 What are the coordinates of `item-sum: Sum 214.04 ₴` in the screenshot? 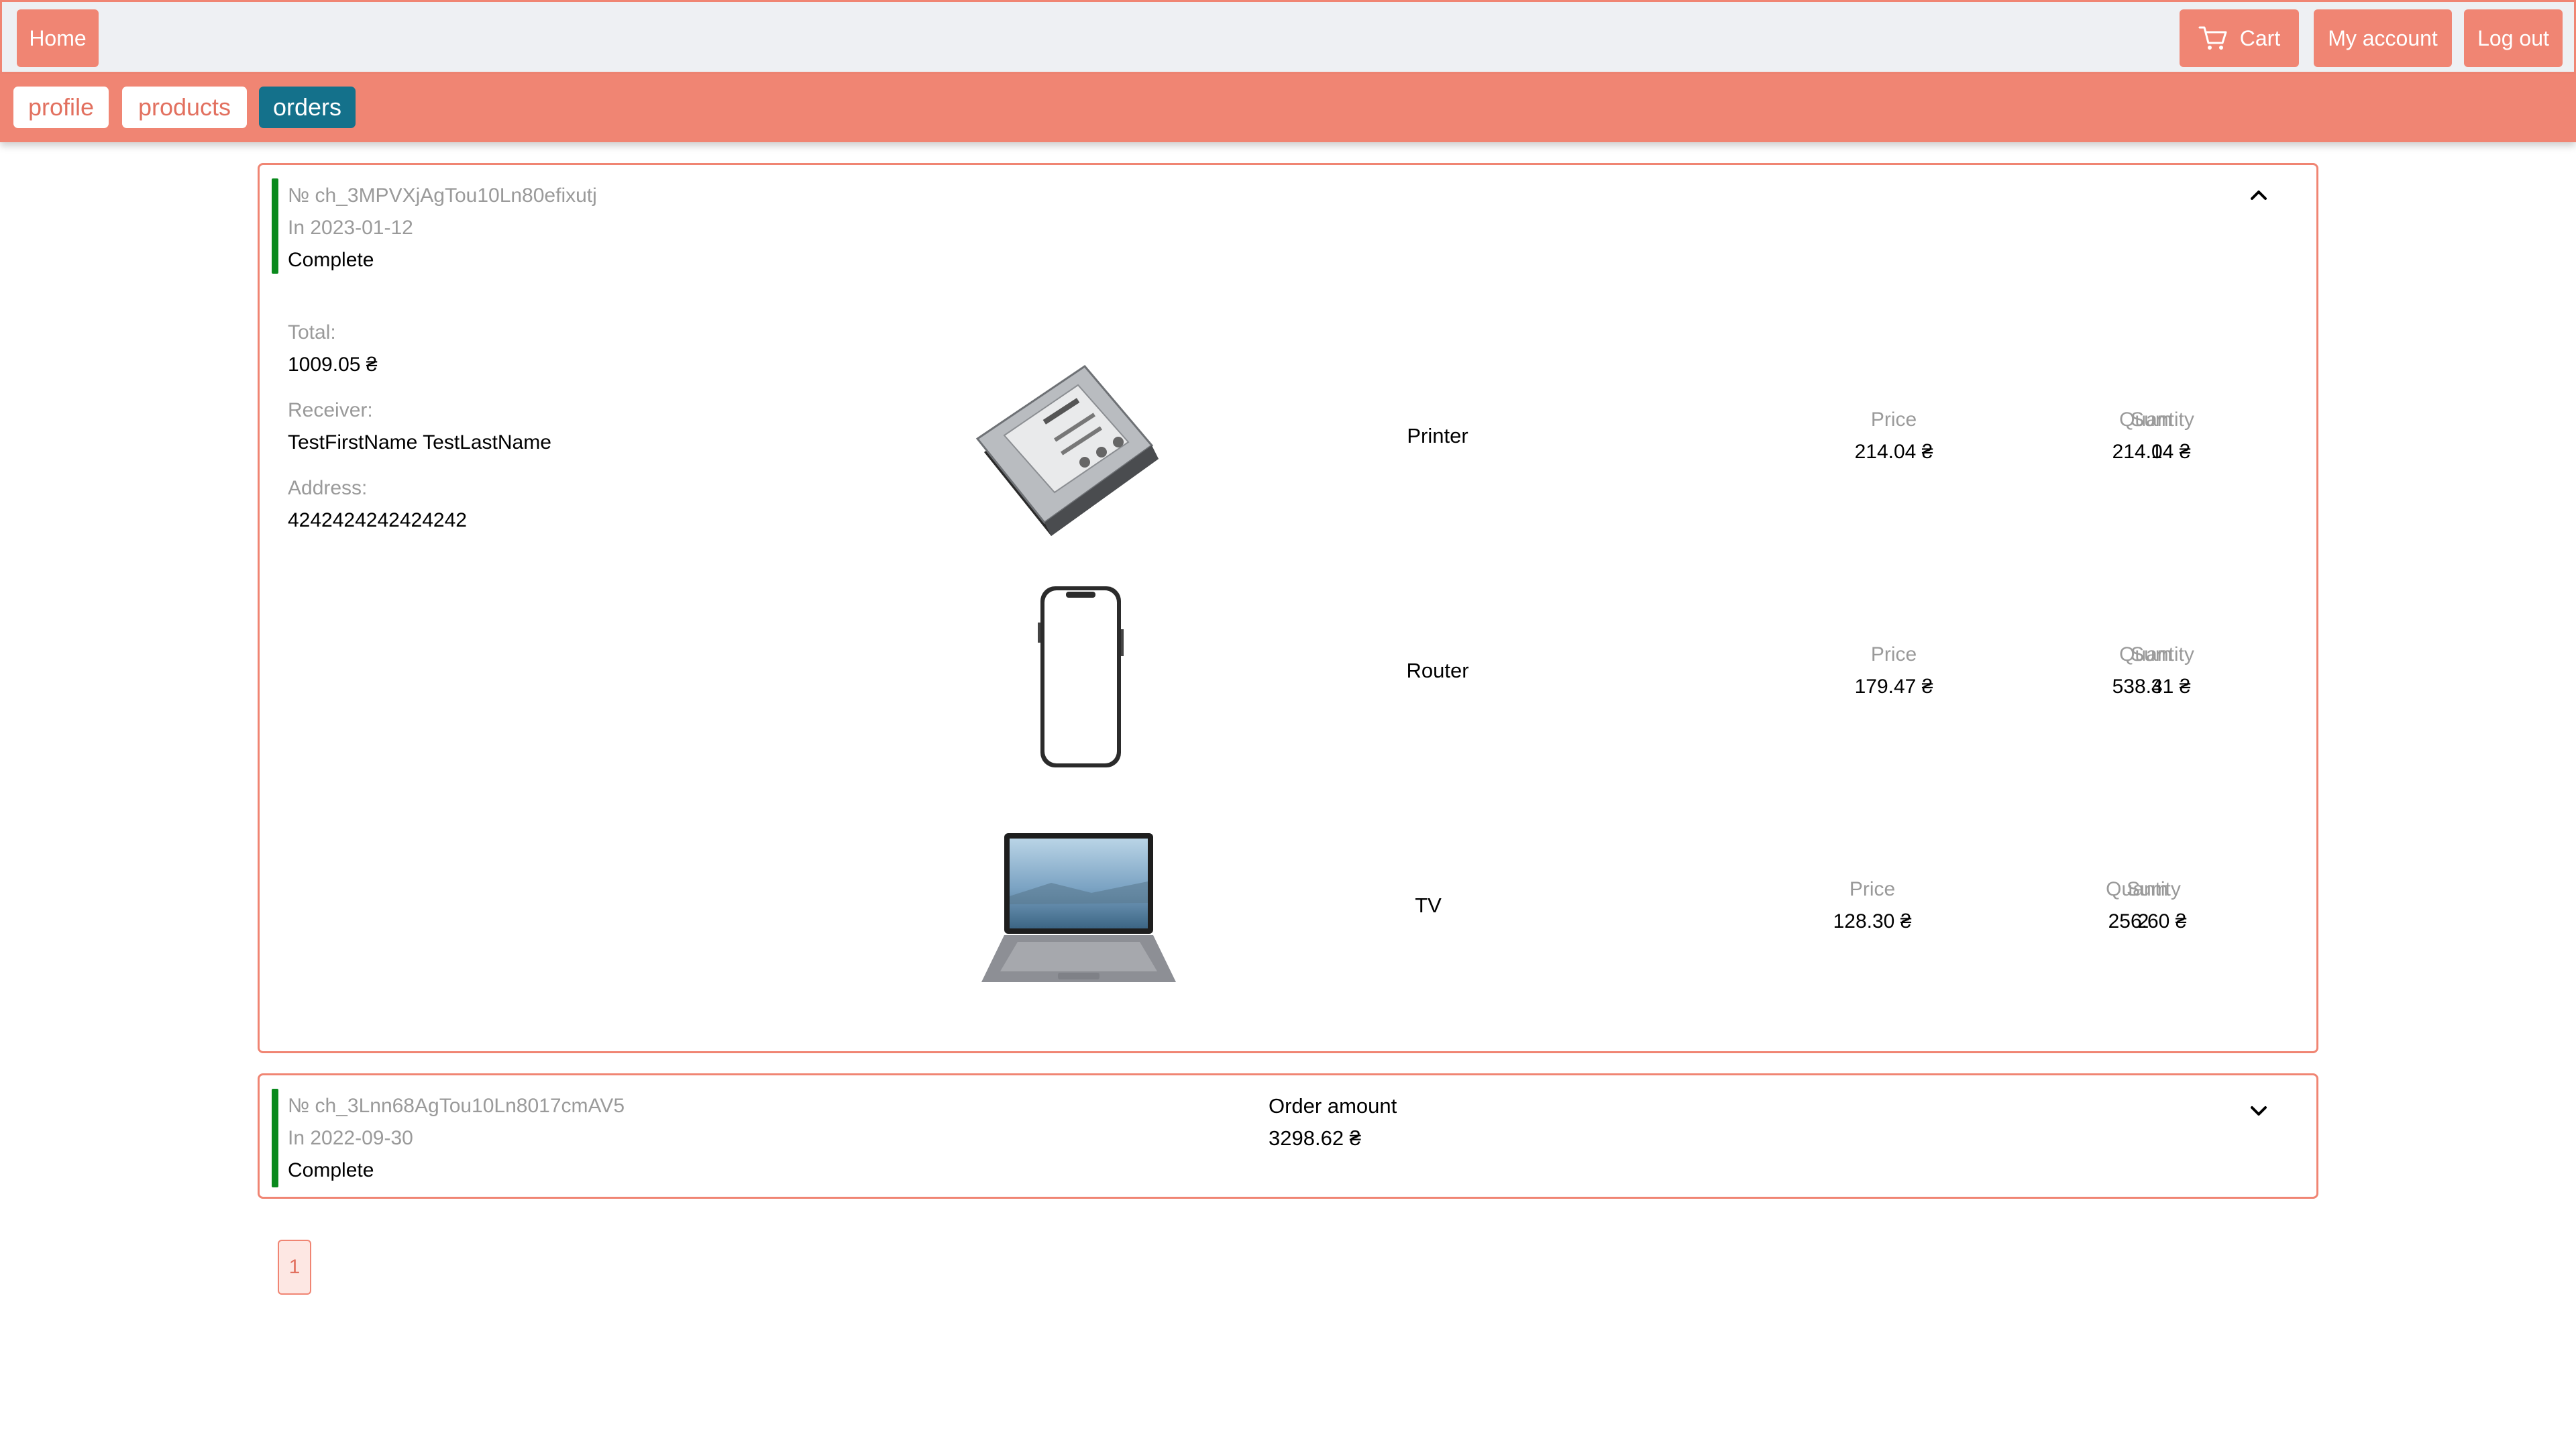 It's located at (2151, 436).